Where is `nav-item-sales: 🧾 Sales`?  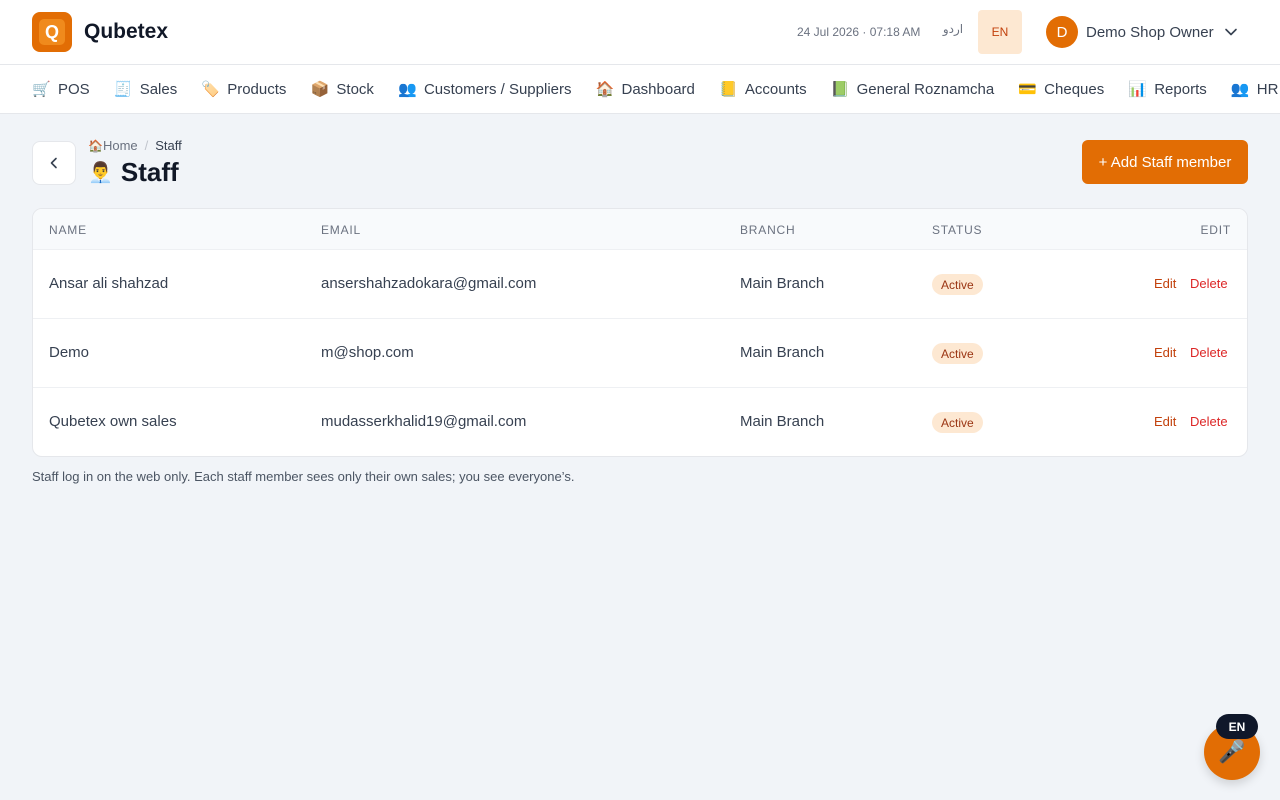
nav-item-sales: 🧾 Sales is located at coordinates (145, 89).